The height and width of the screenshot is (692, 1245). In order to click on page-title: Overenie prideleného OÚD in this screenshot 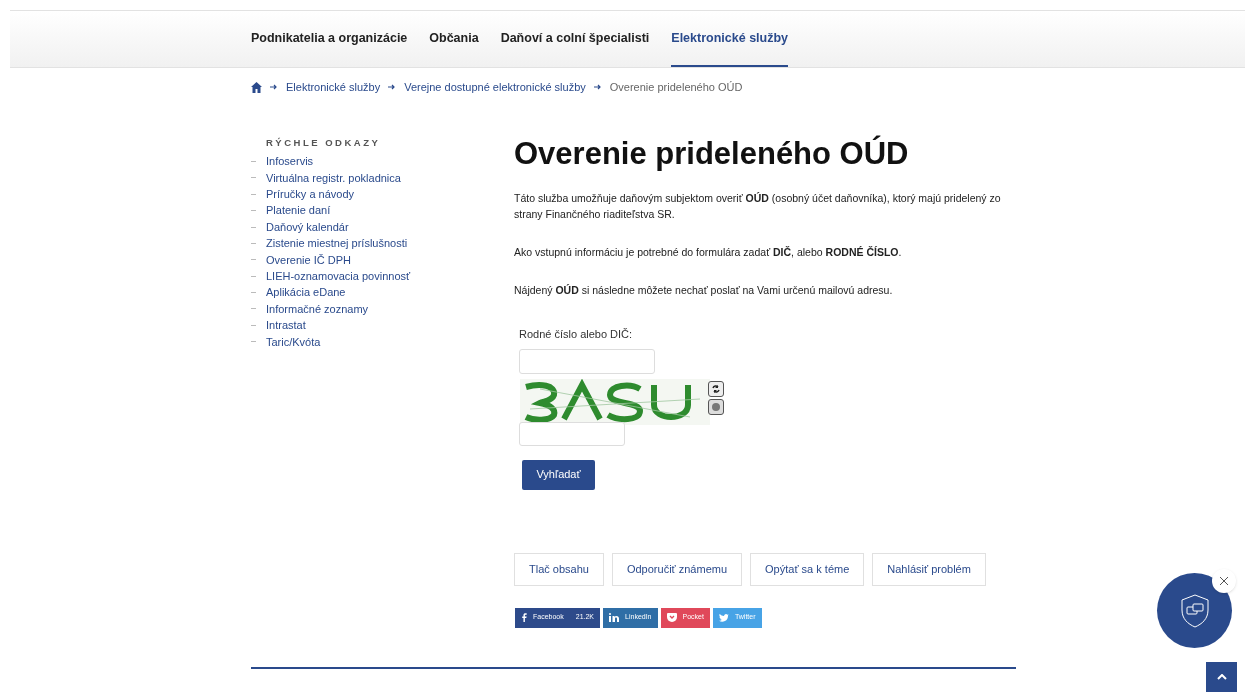, I will do `click(712, 153)`.